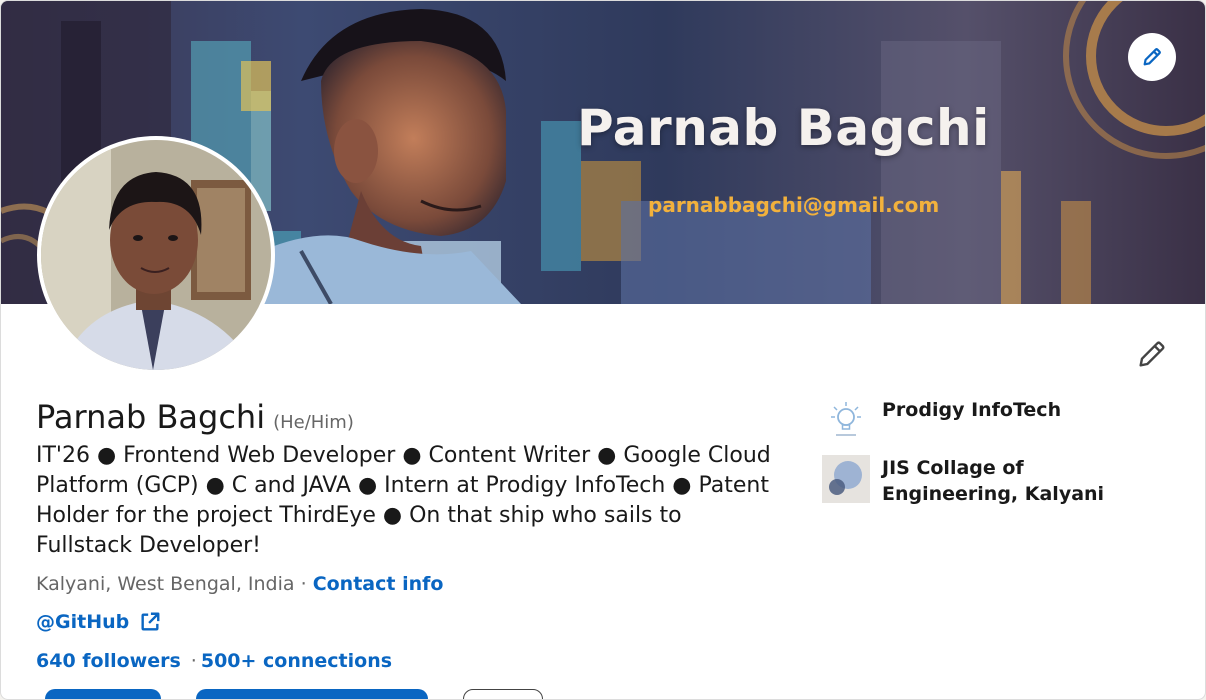 This screenshot has height=700, width=1206. I want to click on contact-info-link: Contact info, so click(378, 584).